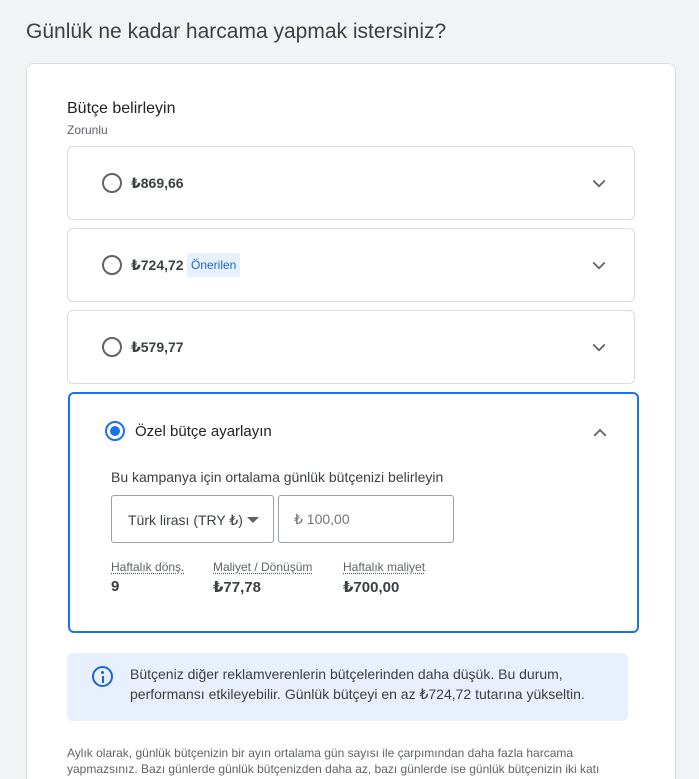 This screenshot has width=699, height=779. I want to click on stat-weekly-conversions: Haftalık dönş. 9, so click(147, 577).